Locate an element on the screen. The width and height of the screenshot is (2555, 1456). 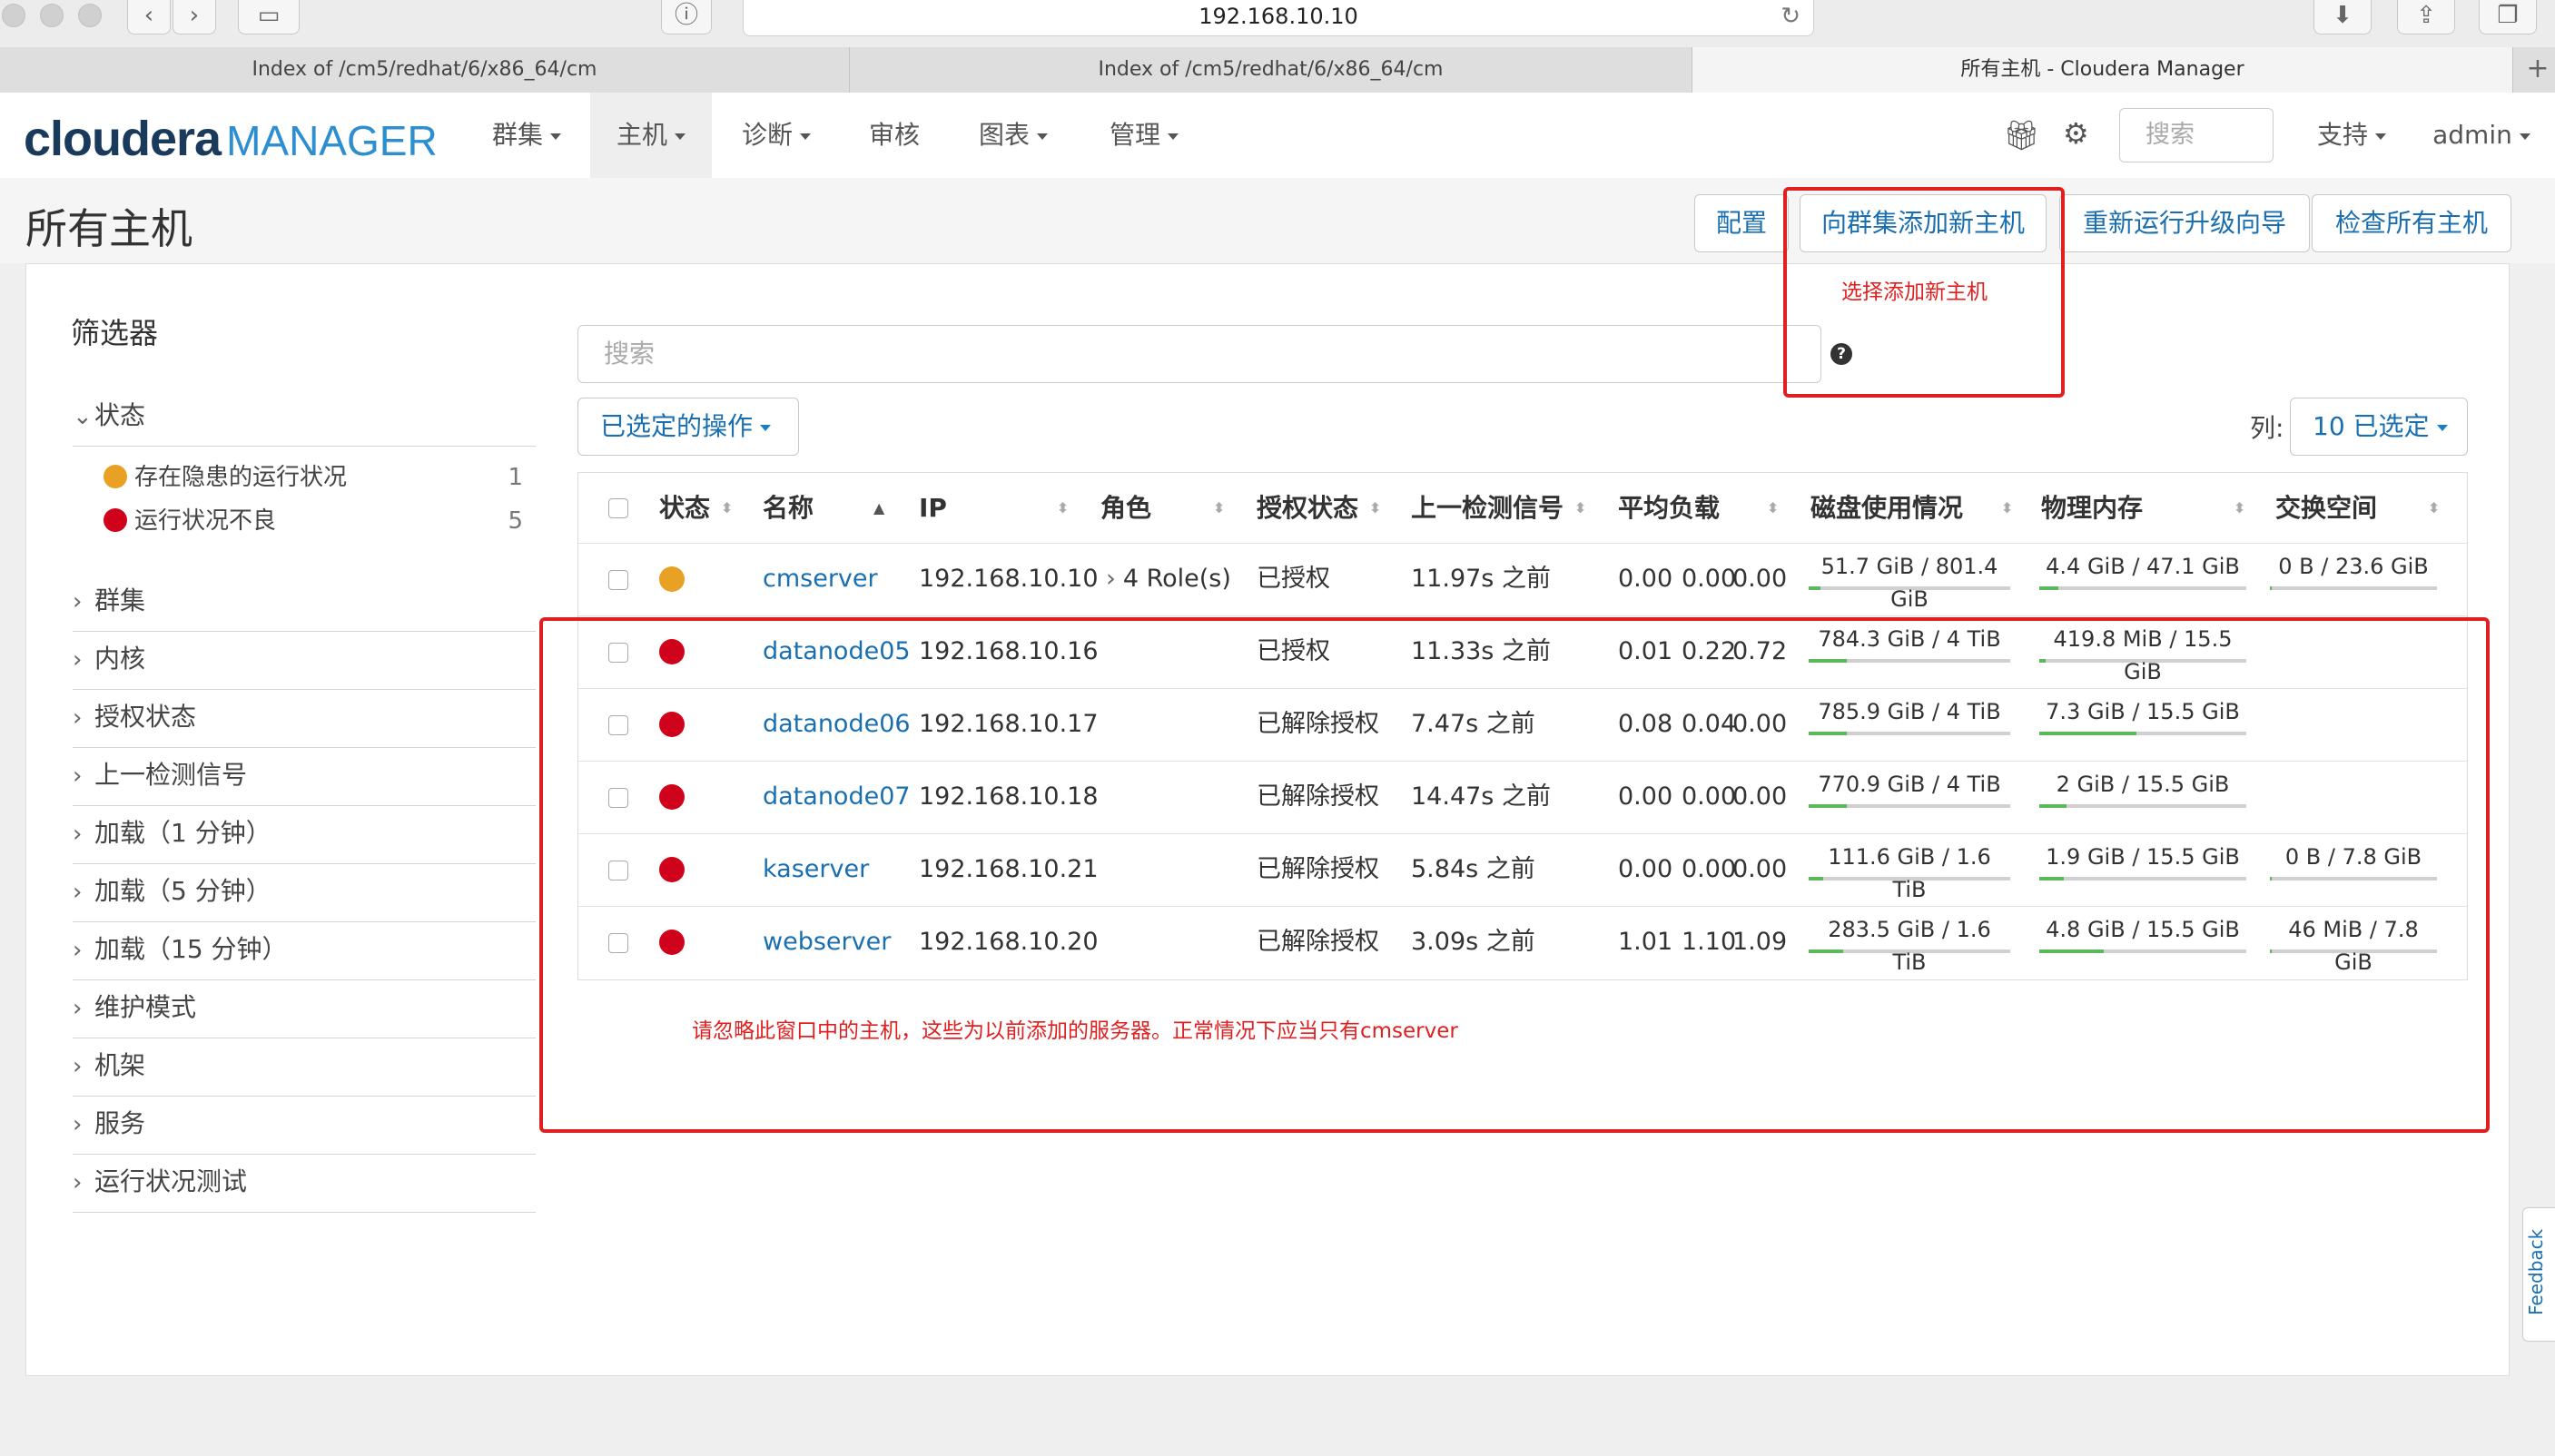
filter-group-maintenance: › 维护模式 is located at coordinates (304, 1009).